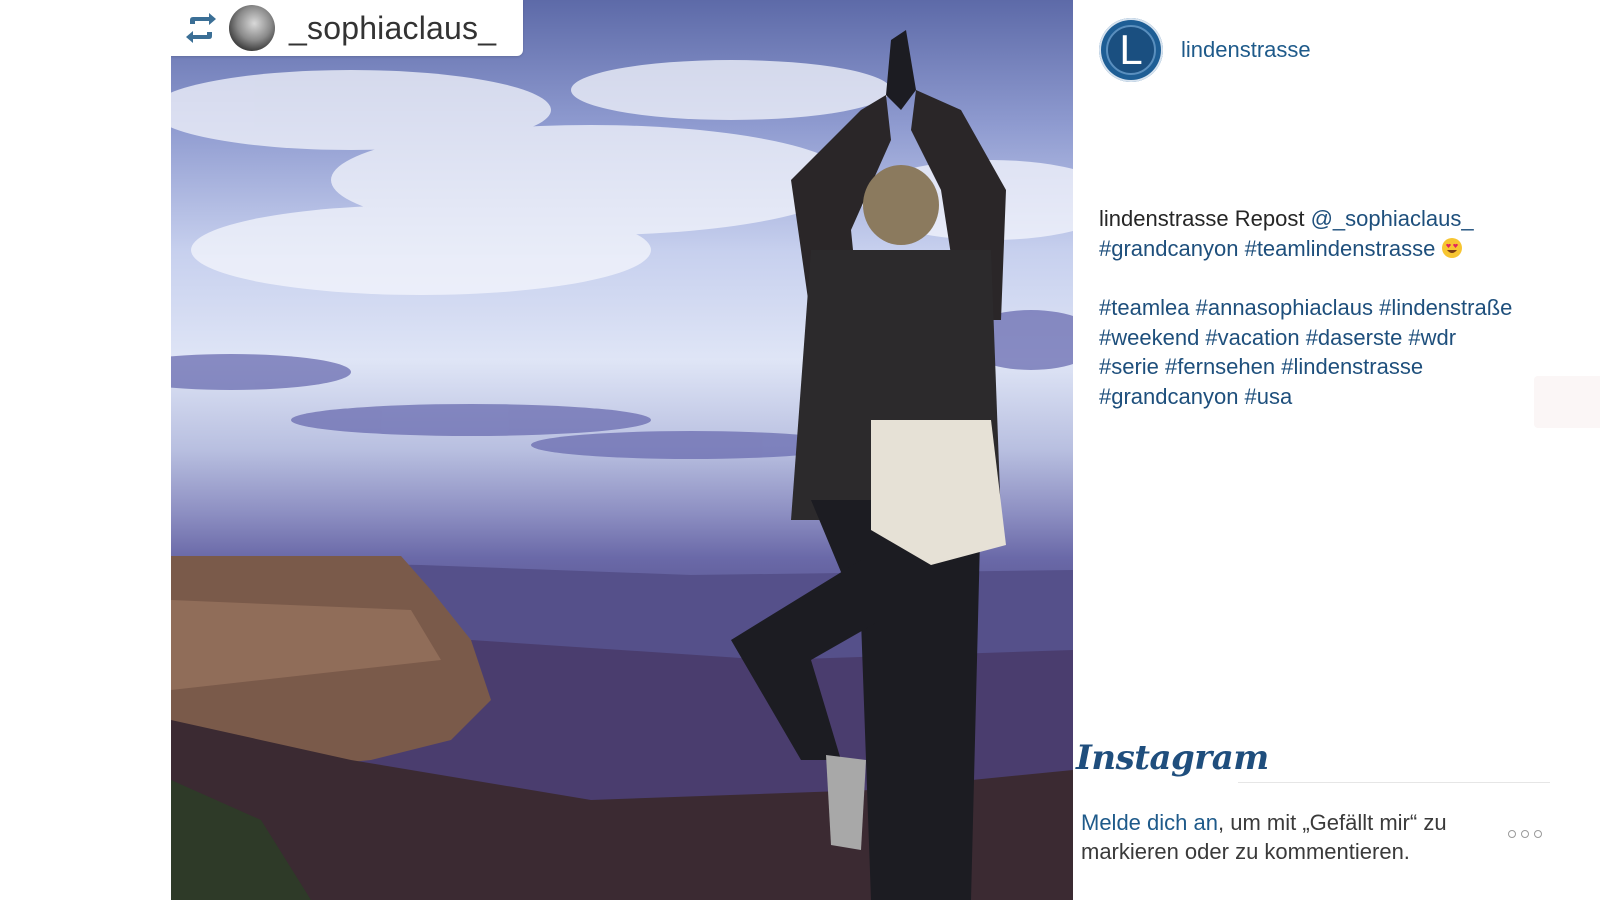 The image size is (1600, 900). I want to click on post-header: L lindenstrasse, so click(1205, 50).